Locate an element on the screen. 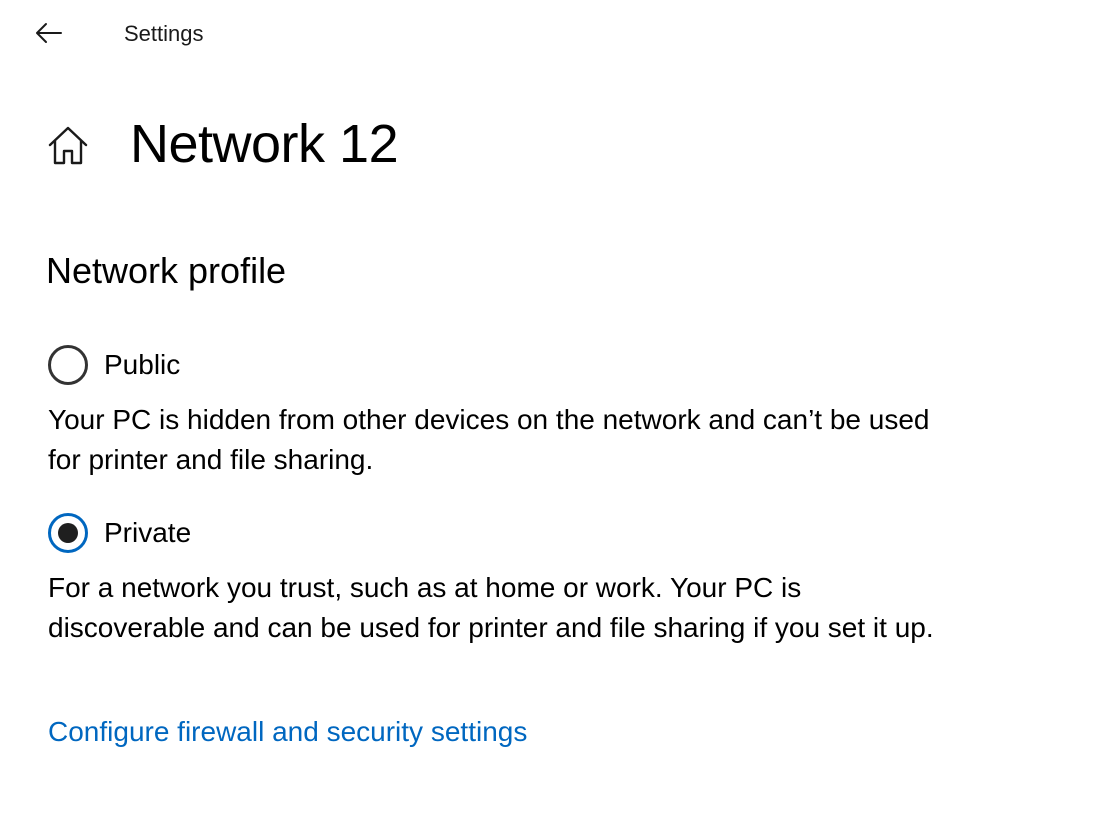 This screenshot has width=1102, height=826. radio-option-private: Private is located at coordinates (118, 533).